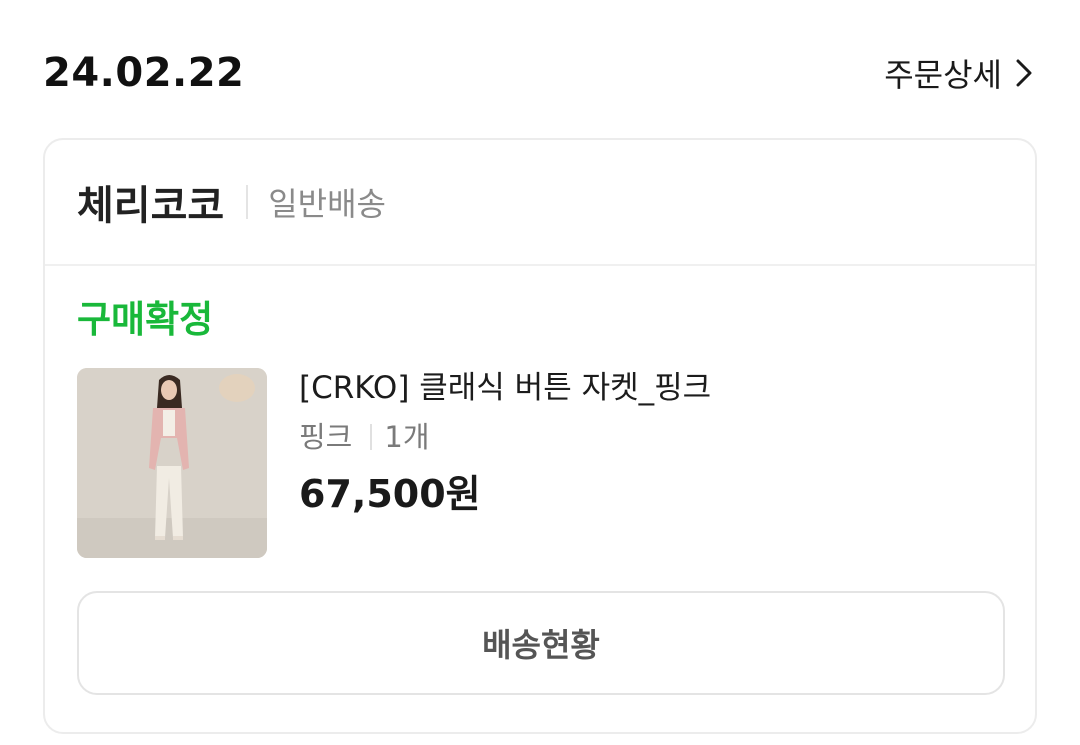  I want to click on product-thumbnail, so click(172, 463).